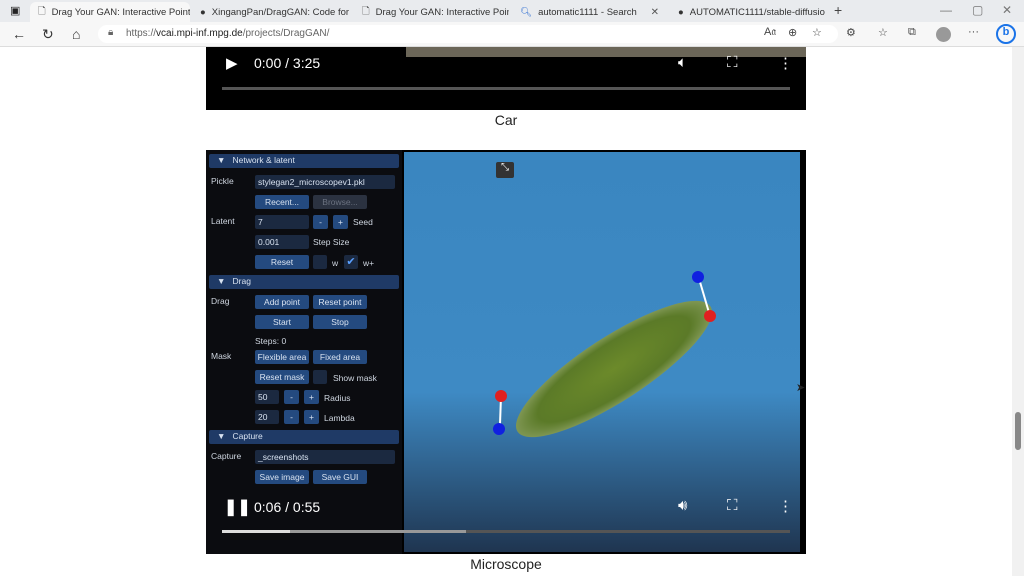 The width and height of the screenshot is (1024, 576). Describe the element at coordinates (1007, 10) in the screenshot. I see `close-window-button: ✕` at that location.